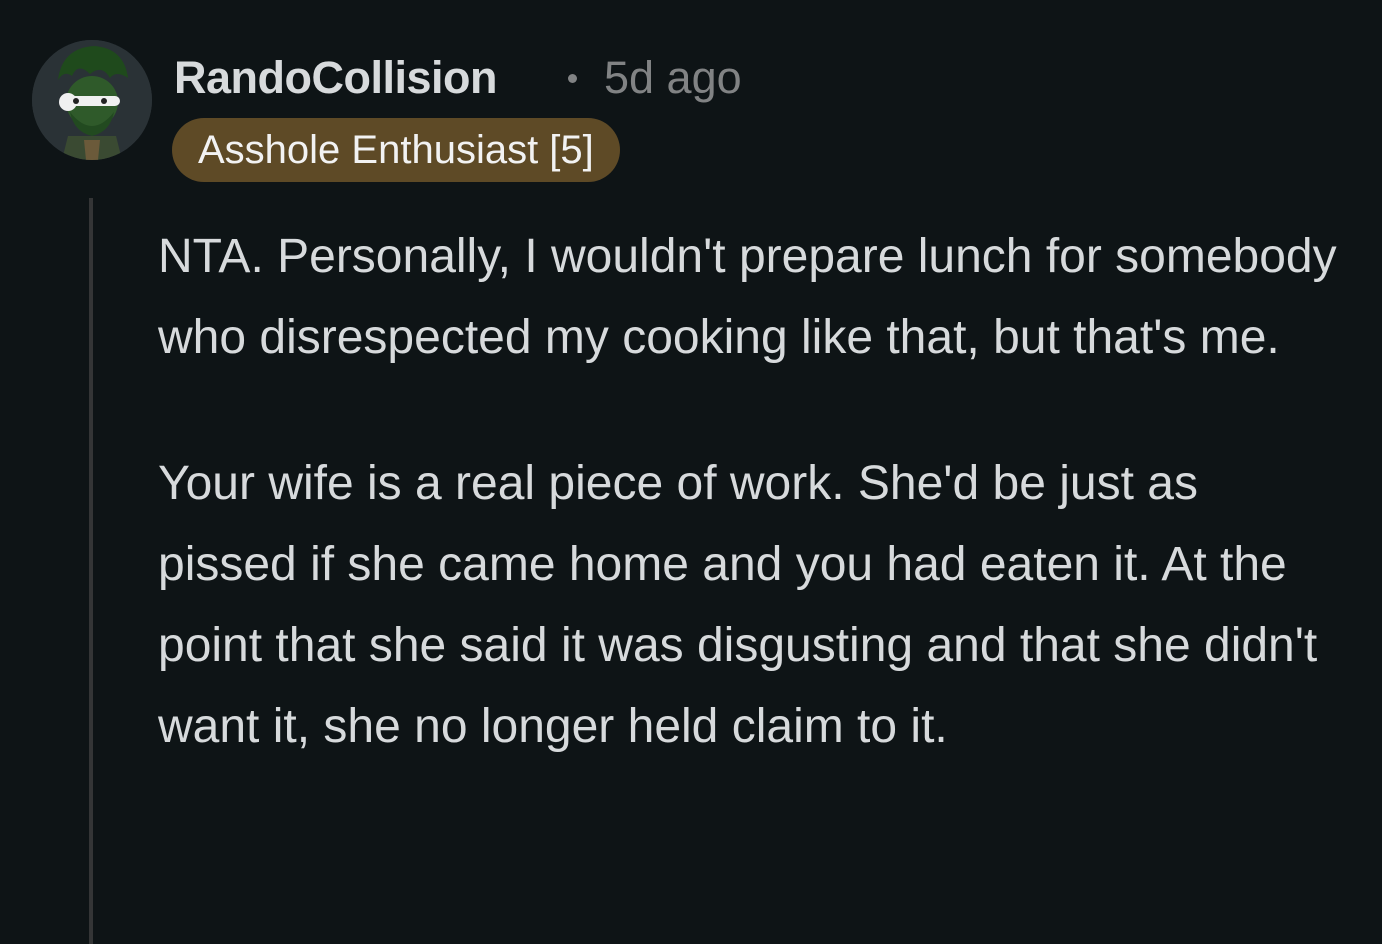 The width and height of the screenshot is (1382, 944). Describe the element at coordinates (91, 571) in the screenshot. I see `thread-line` at that location.